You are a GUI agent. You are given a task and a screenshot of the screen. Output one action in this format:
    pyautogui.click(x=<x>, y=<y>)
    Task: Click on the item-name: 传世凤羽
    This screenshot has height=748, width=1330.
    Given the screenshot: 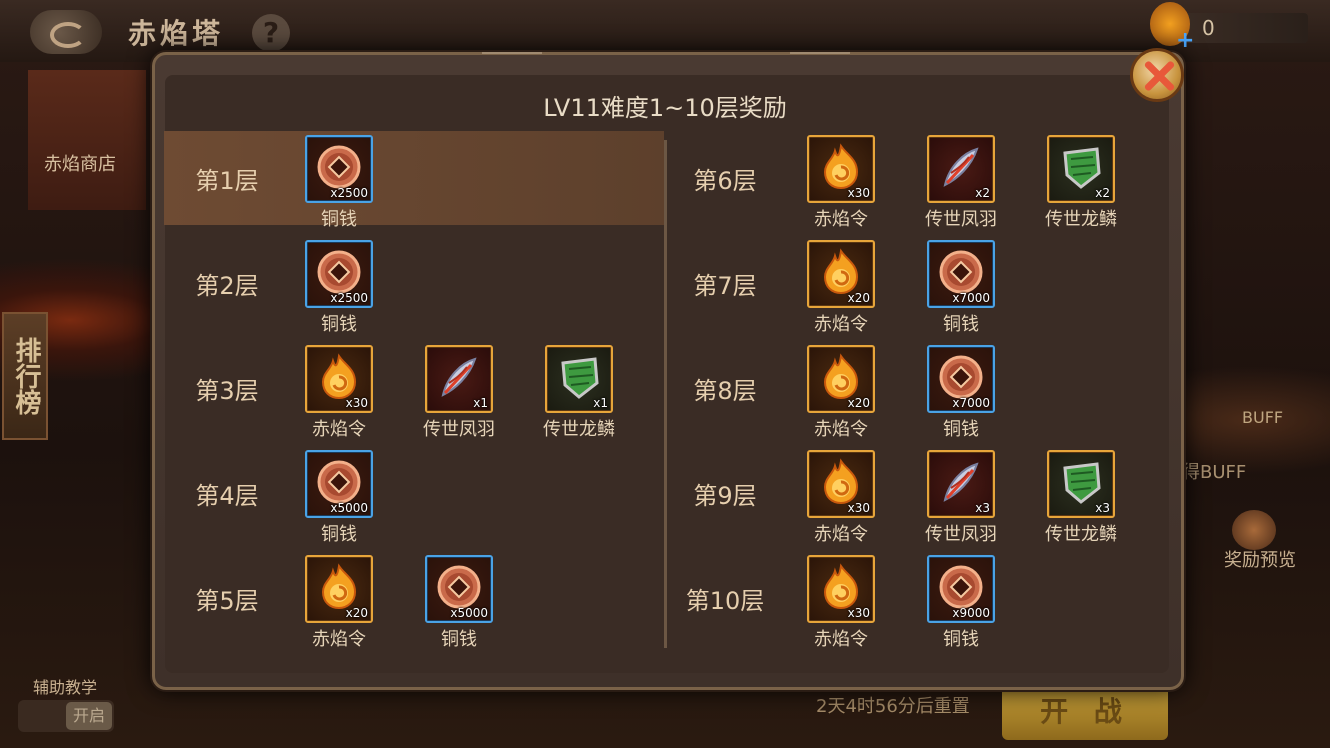 What is the action you would take?
    pyautogui.click(x=459, y=429)
    